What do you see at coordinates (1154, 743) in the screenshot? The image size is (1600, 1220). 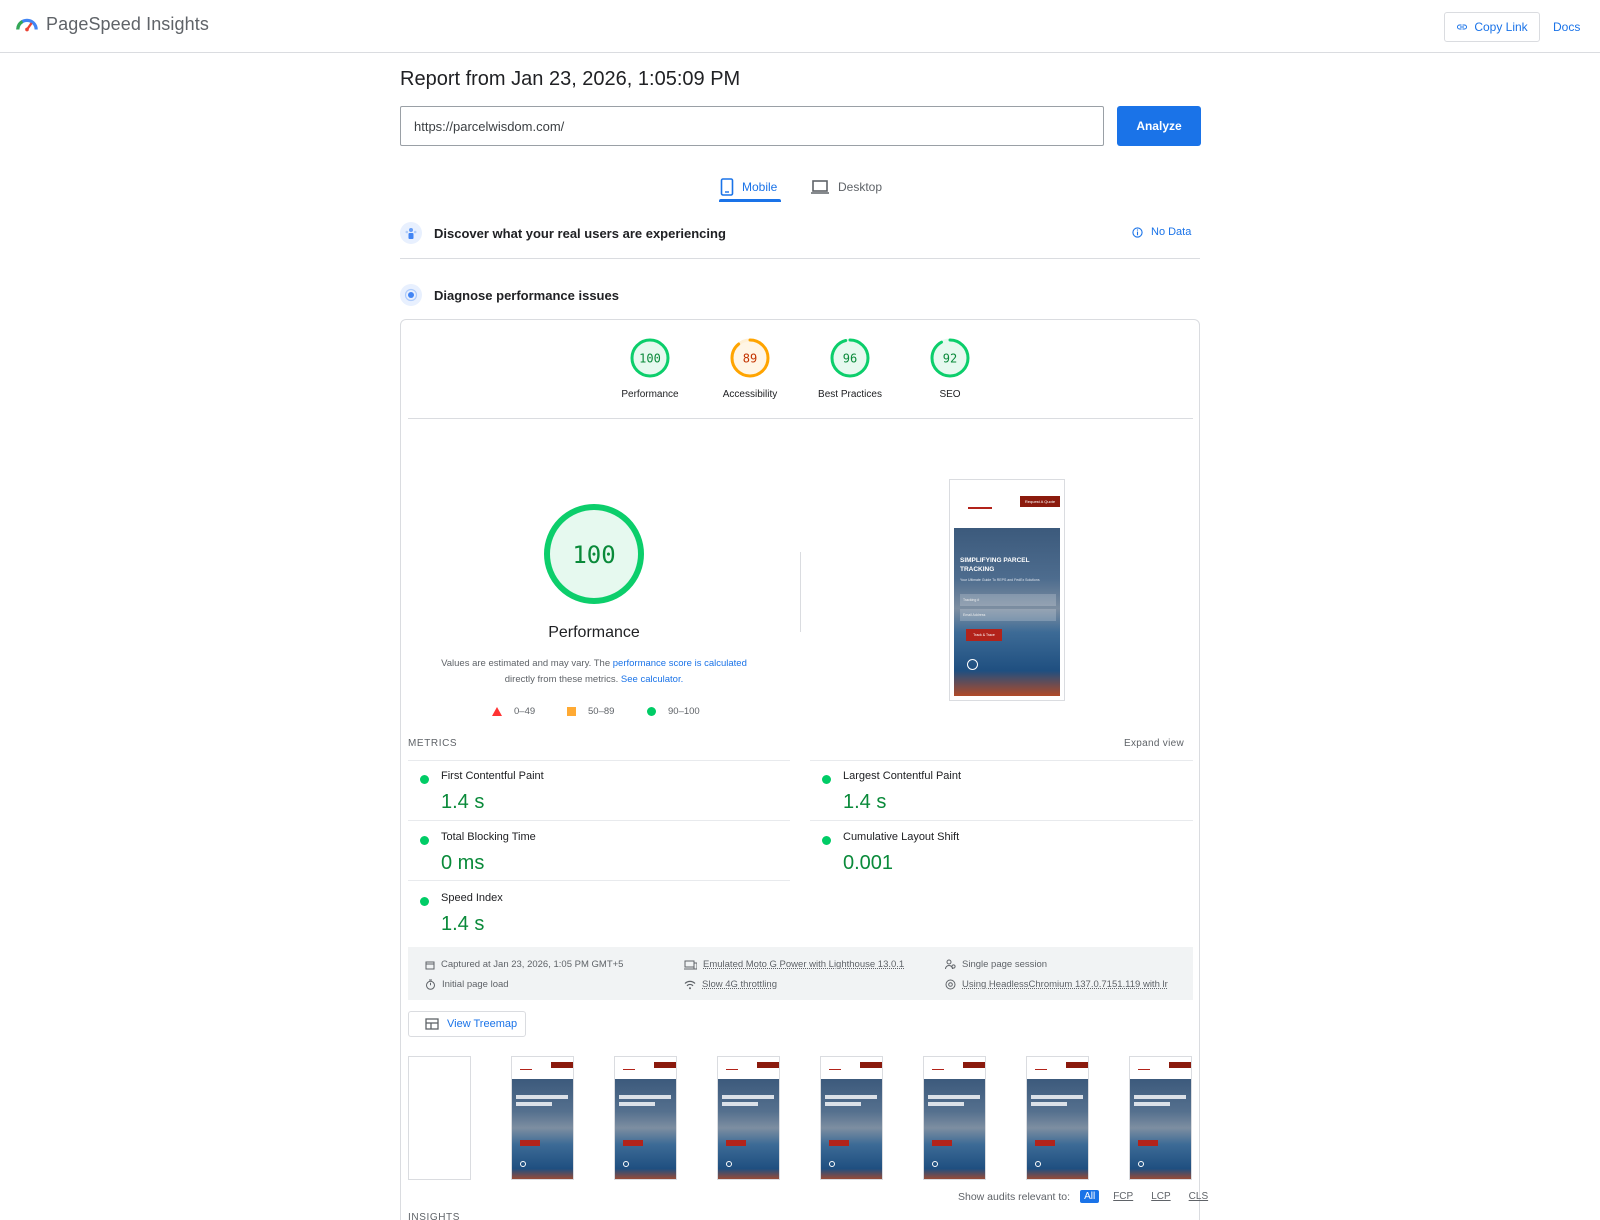 I see `expand-view-toggle: Expand view` at bounding box center [1154, 743].